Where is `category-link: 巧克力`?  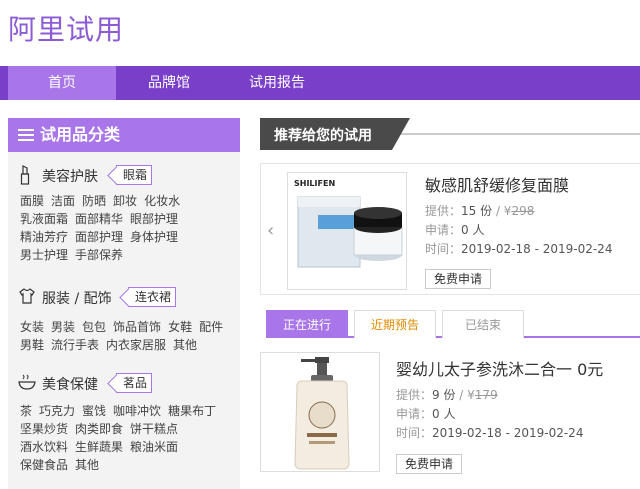
category-link: 巧克力 is located at coordinates (57, 411).